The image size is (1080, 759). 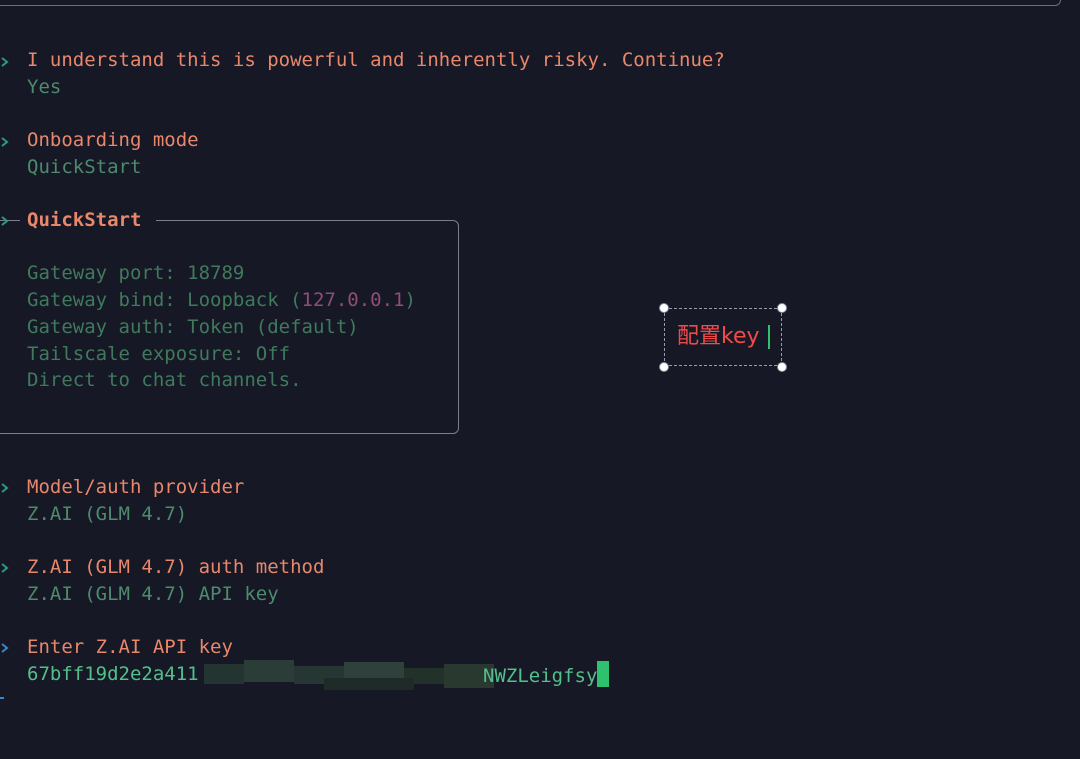 What do you see at coordinates (603, 674) in the screenshot?
I see `terminal-cursor` at bounding box center [603, 674].